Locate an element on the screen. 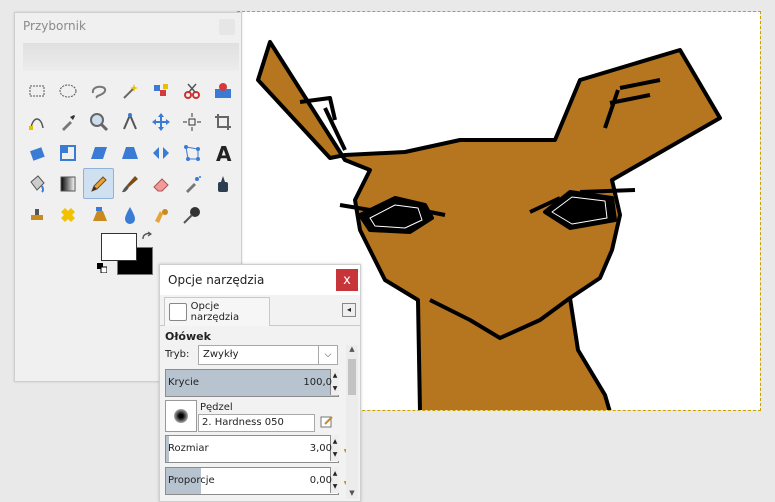 The image size is (775, 502). opacity-slider: Krycie 100,0 ▲ ▼ is located at coordinates (252, 383).